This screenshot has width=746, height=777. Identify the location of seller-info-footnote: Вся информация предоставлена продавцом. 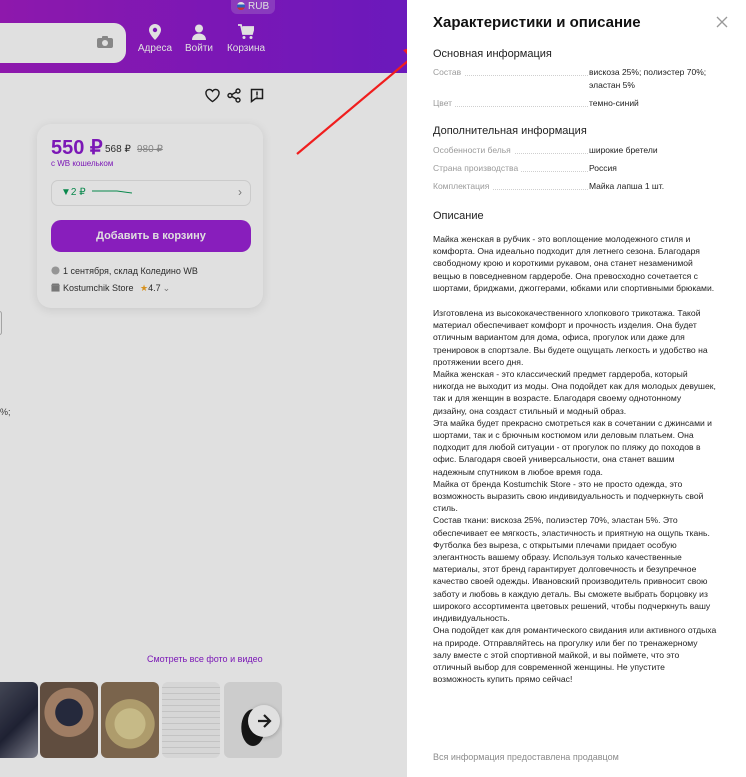
(526, 757).